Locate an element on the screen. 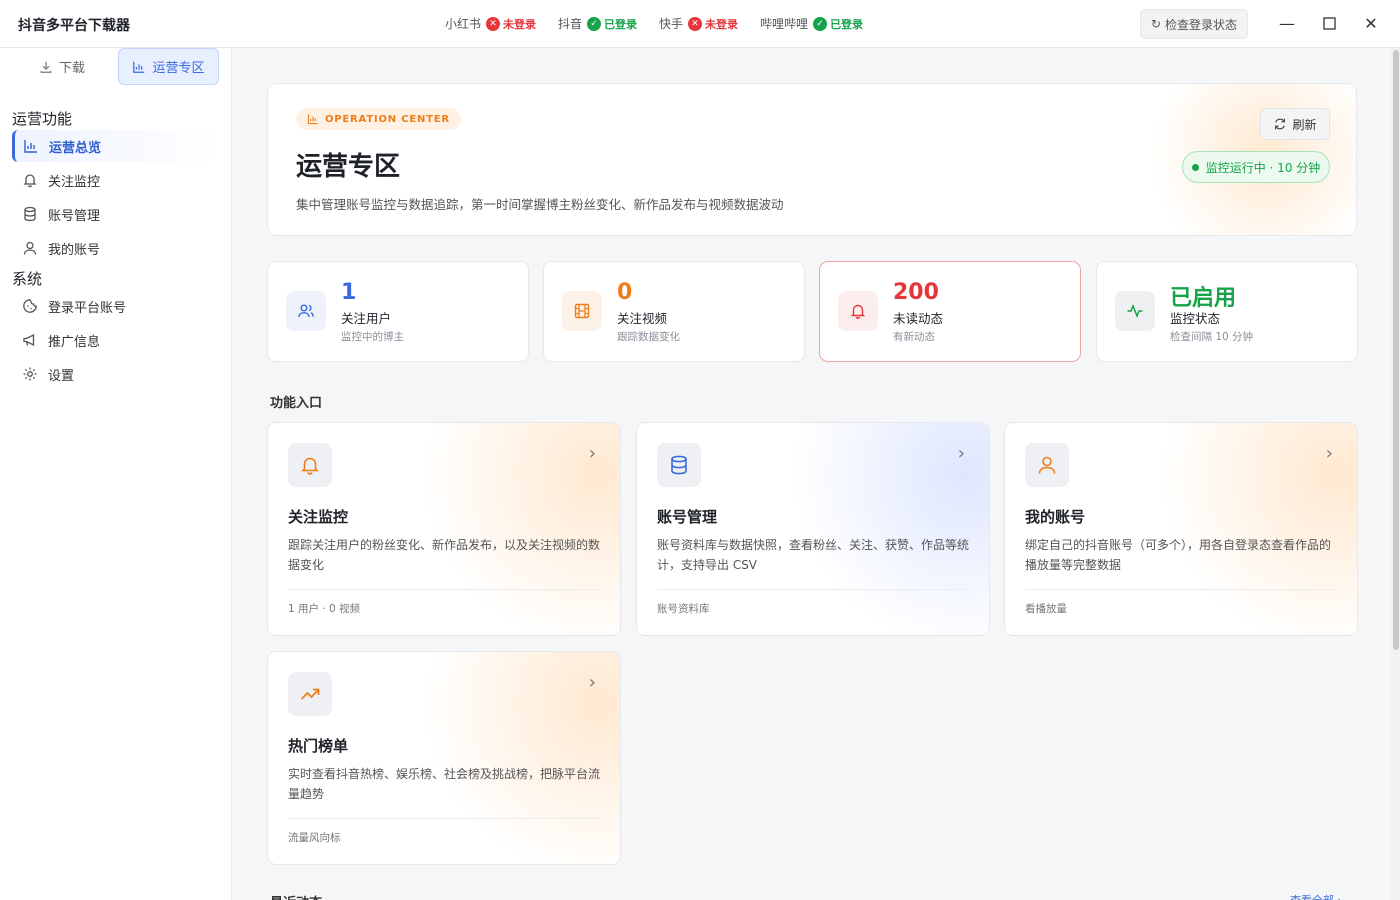 This screenshot has width=1400, height=900. feature-description: 账号资料库与数据快照，查看粉丝、关注、获赞、作品等统计，支持导出 CSV is located at coordinates (813, 555).